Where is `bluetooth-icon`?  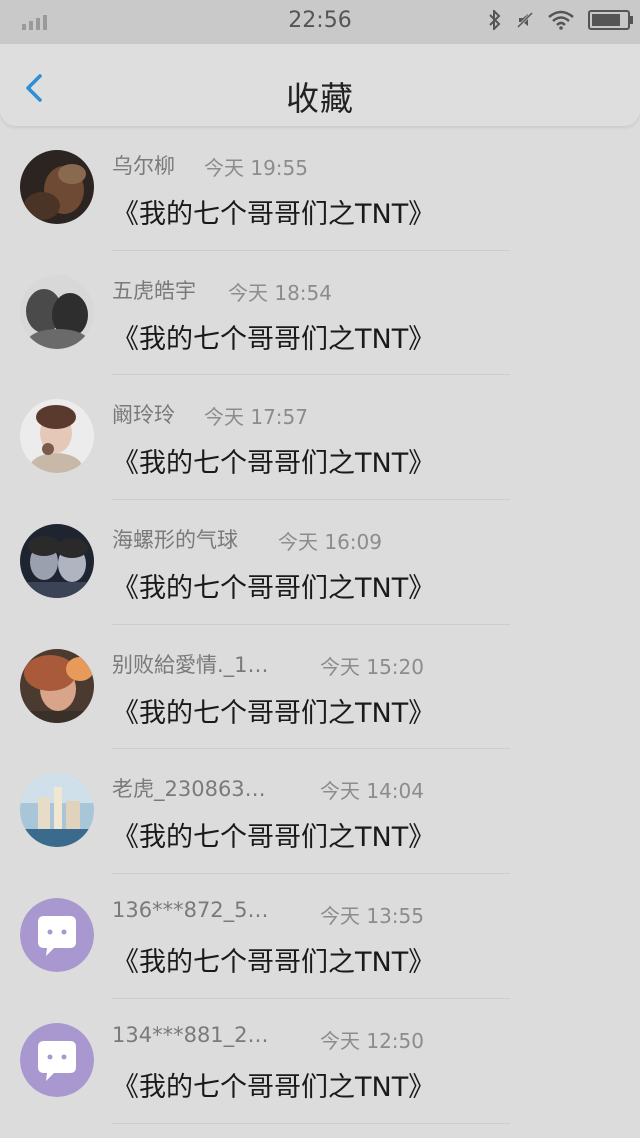
bluetooth-icon is located at coordinates (495, 20).